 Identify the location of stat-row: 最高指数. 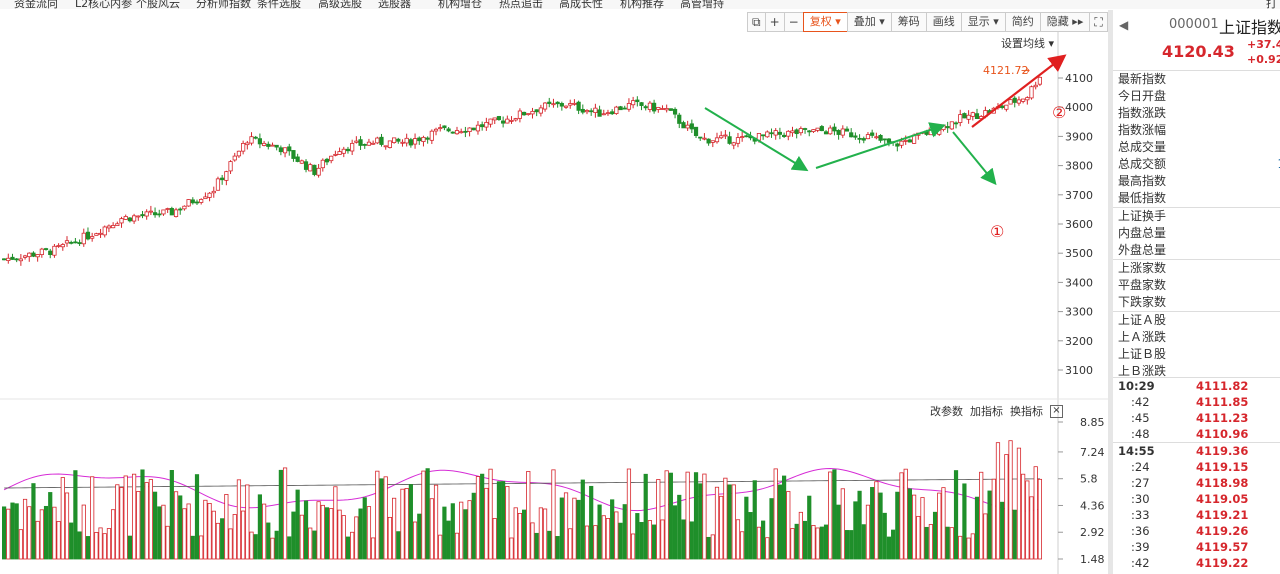
(1196, 181).